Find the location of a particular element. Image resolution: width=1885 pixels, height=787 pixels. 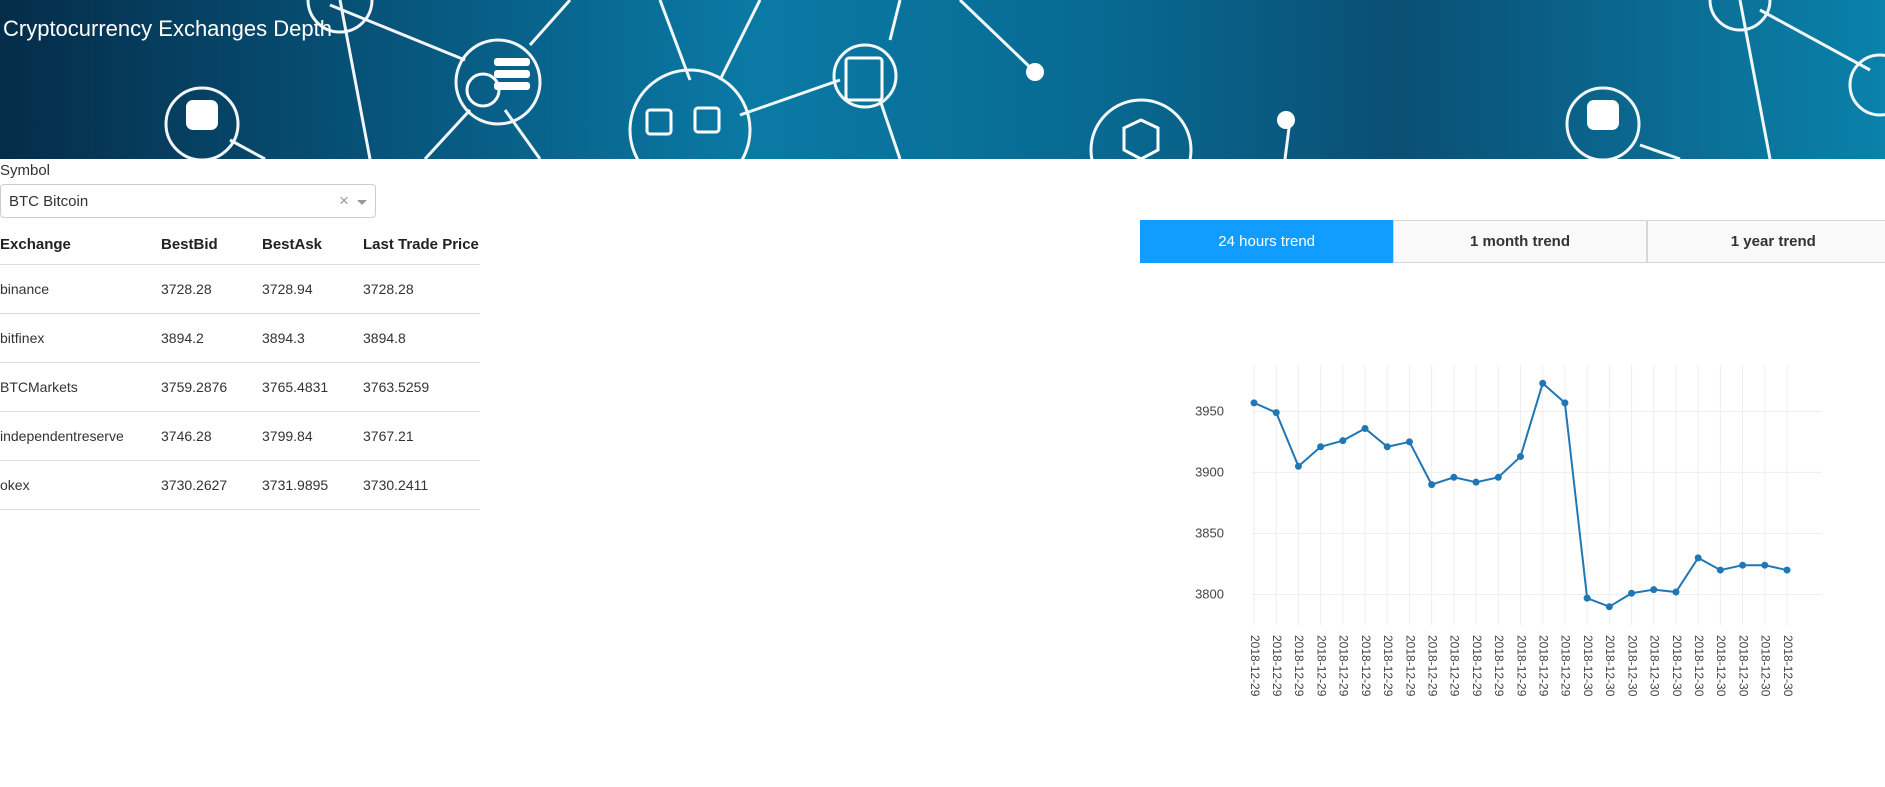

column-header-last-trade-price: Last Trade Price is located at coordinates (421, 244).